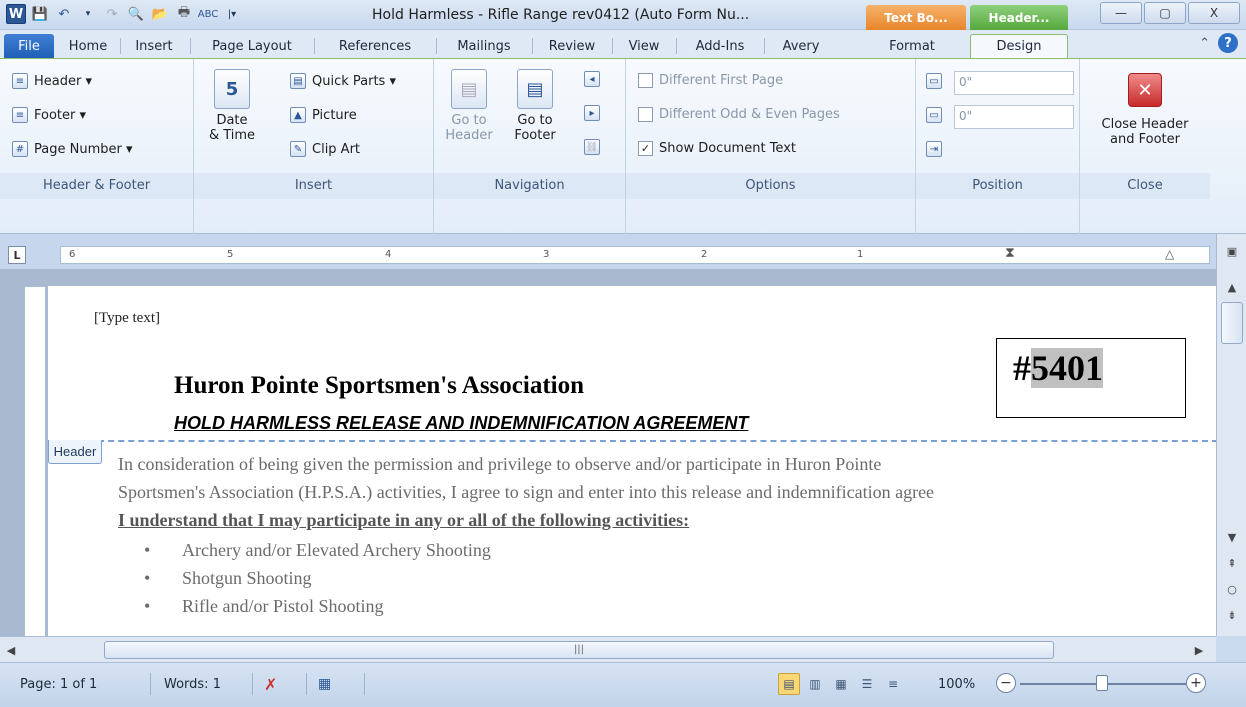  I want to click on link-to-previous-button: ⛓, so click(592, 147).